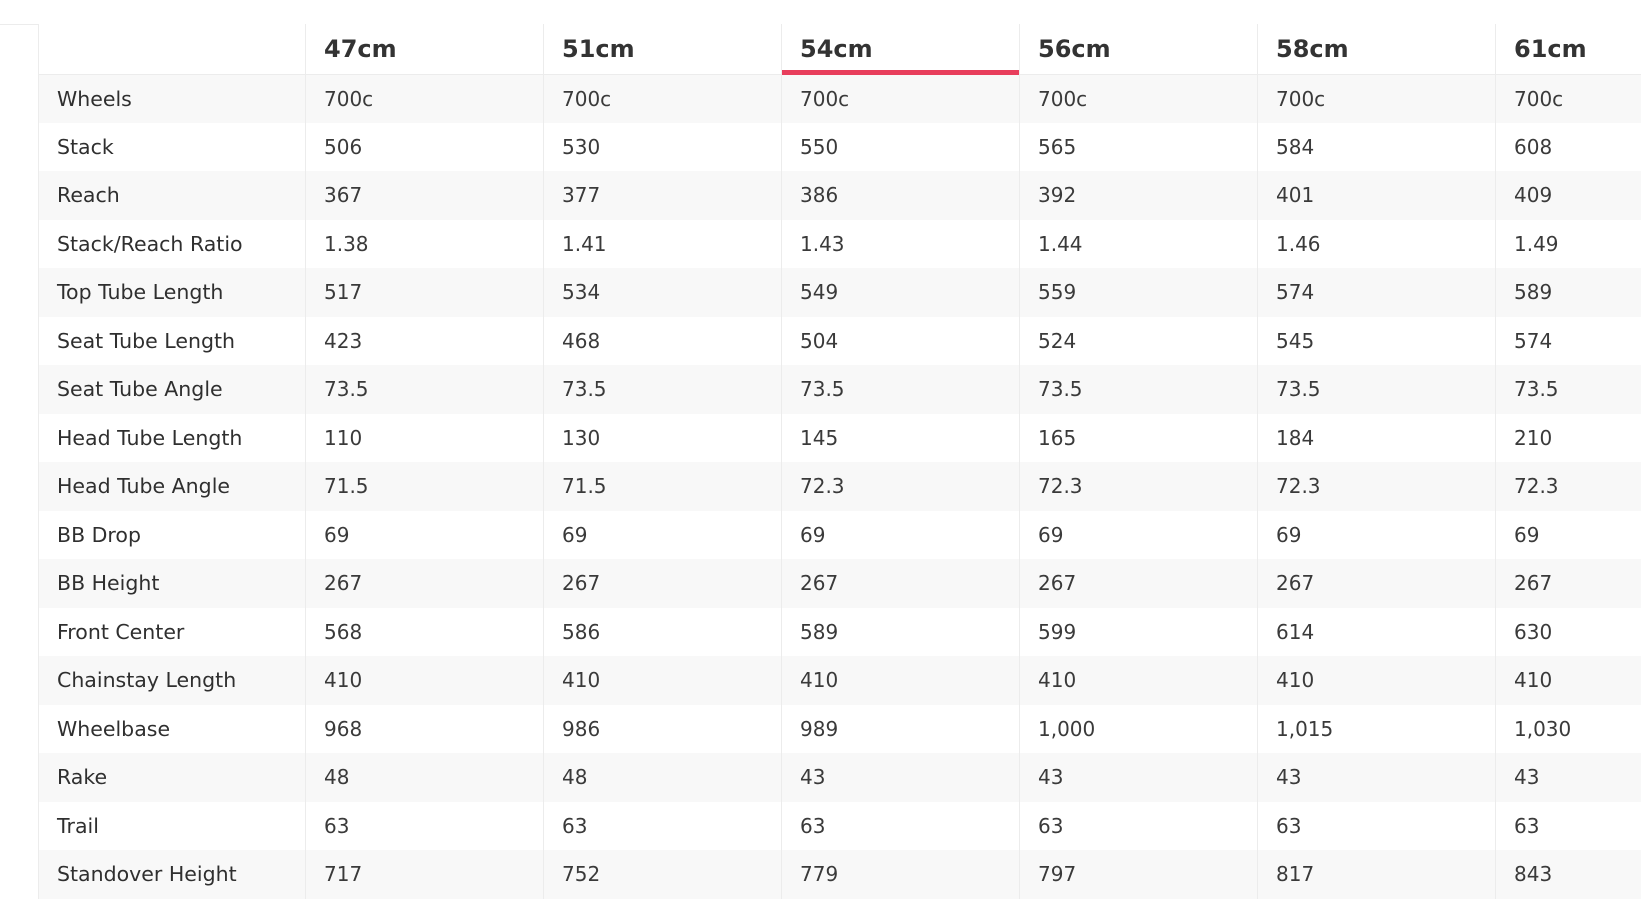 The image size is (1641, 923). Describe the element at coordinates (1138, 49) in the screenshot. I see `size-column-header-56cm: 56cm` at that location.